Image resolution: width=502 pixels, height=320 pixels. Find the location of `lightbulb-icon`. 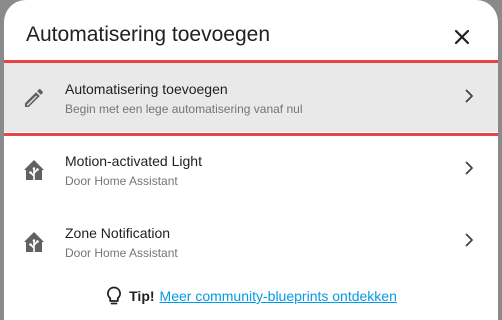

lightbulb-icon is located at coordinates (114, 295).